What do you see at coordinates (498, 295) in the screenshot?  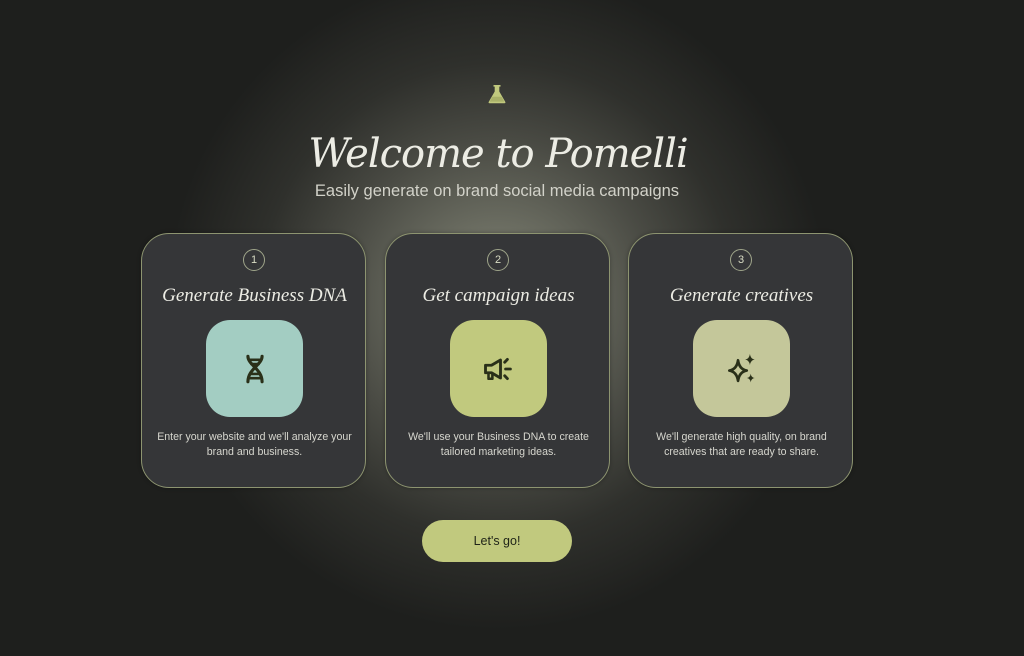 I see `step-title: Get campaign ideas` at bounding box center [498, 295].